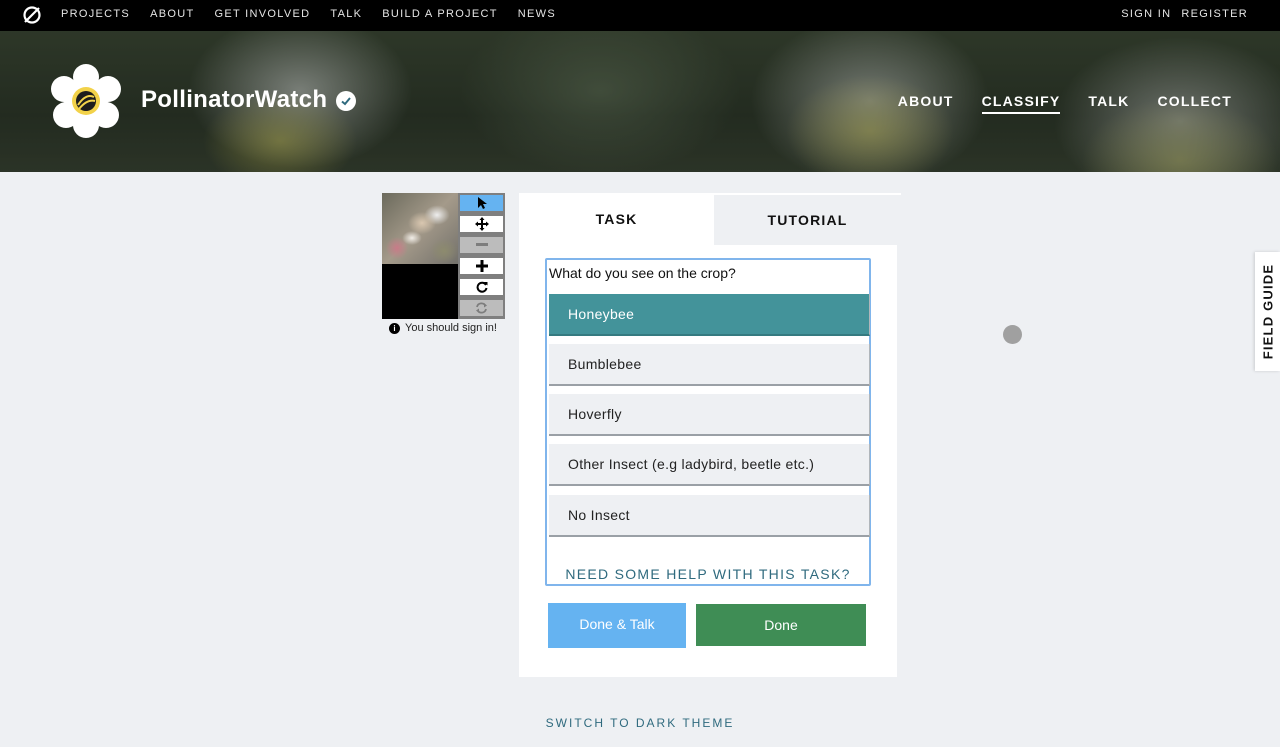  I want to click on answer-other-insect: Other Insect (e.g ladybird, beetle etc.), so click(709, 465).